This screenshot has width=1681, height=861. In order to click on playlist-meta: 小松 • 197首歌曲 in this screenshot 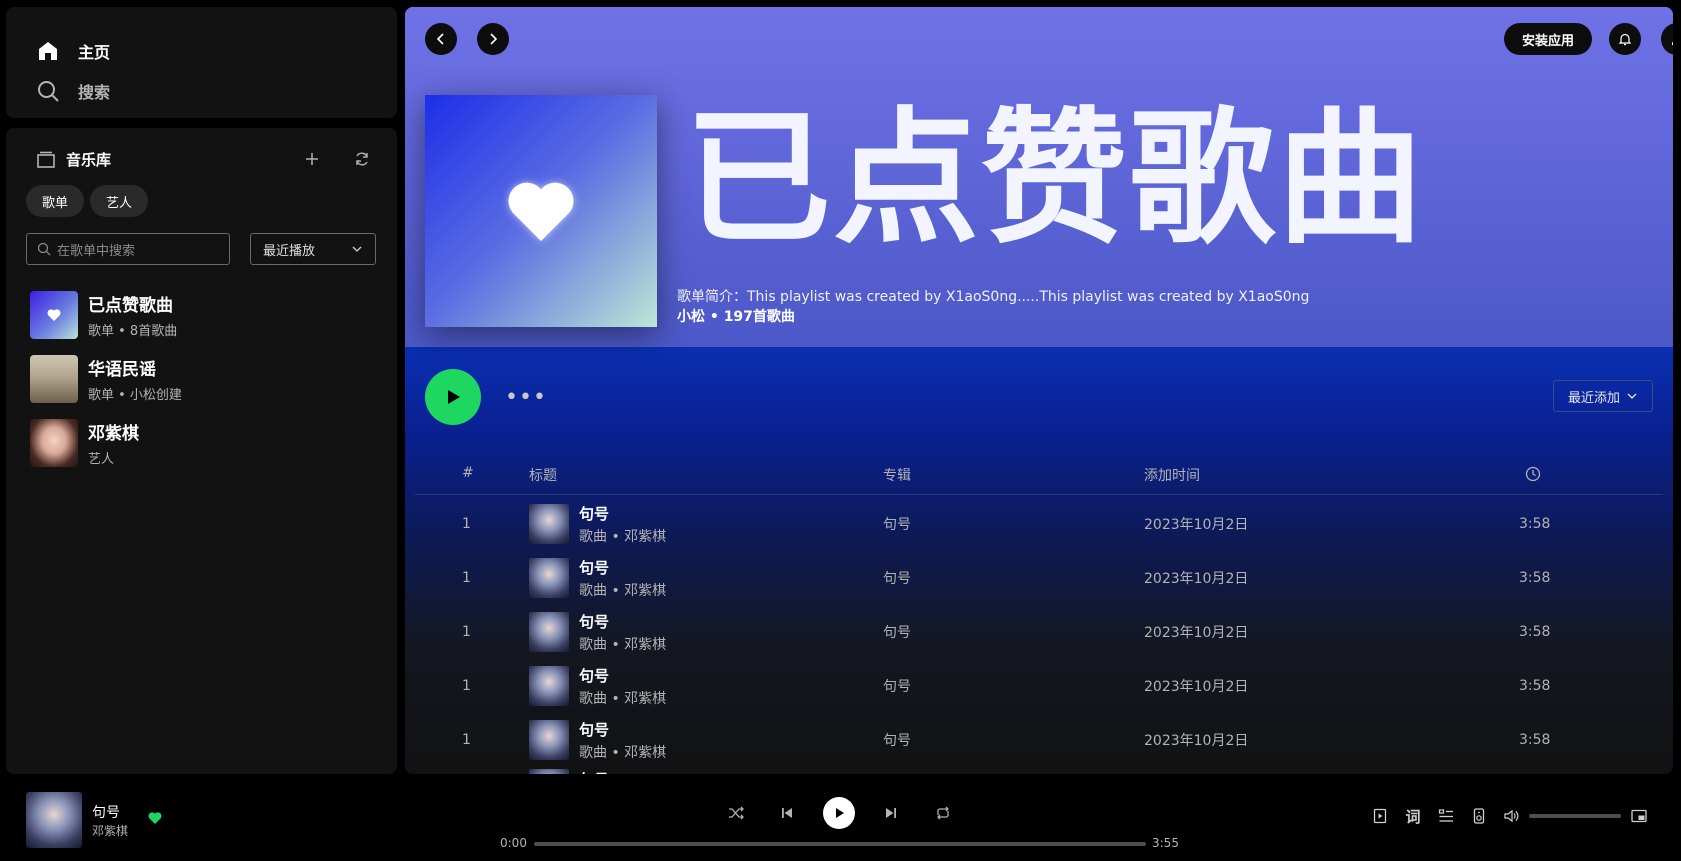, I will do `click(736, 317)`.